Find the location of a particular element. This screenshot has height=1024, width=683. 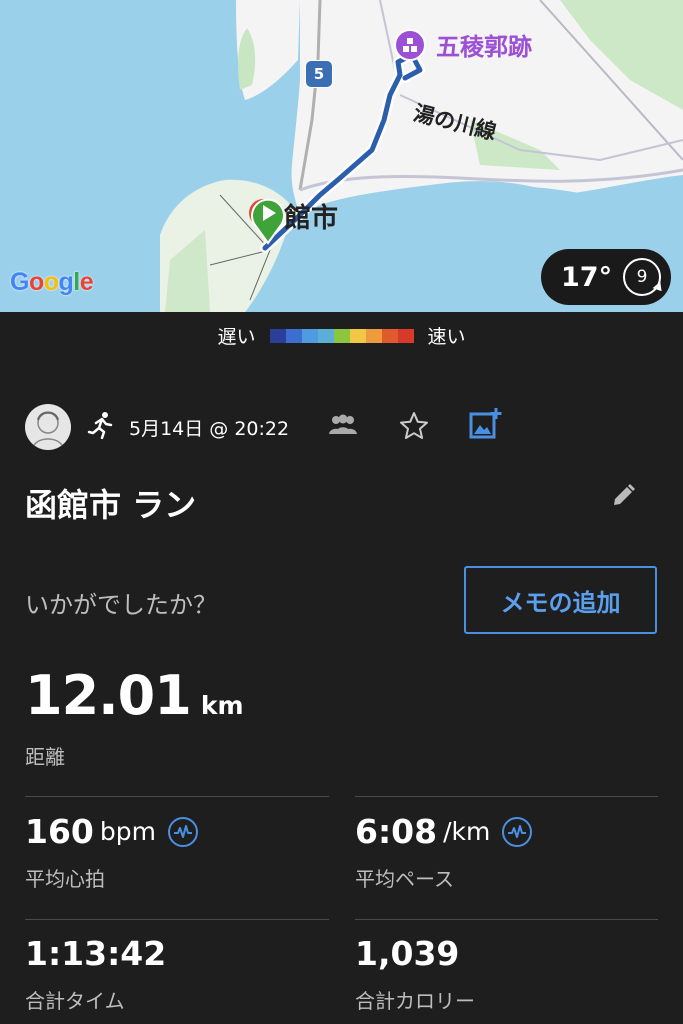

star-icon is located at coordinates (414, 428).